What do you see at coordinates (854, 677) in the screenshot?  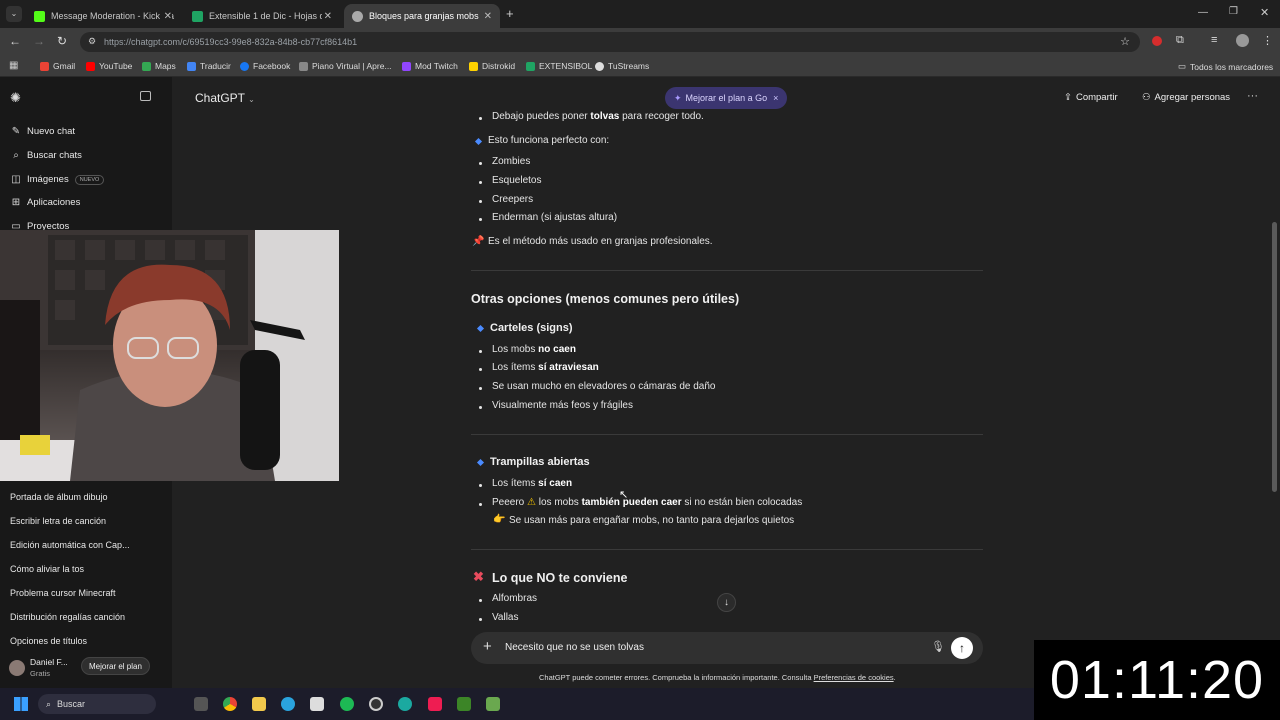 I see `cookie-preferences-link: Preferencias de cookies` at bounding box center [854, 677].